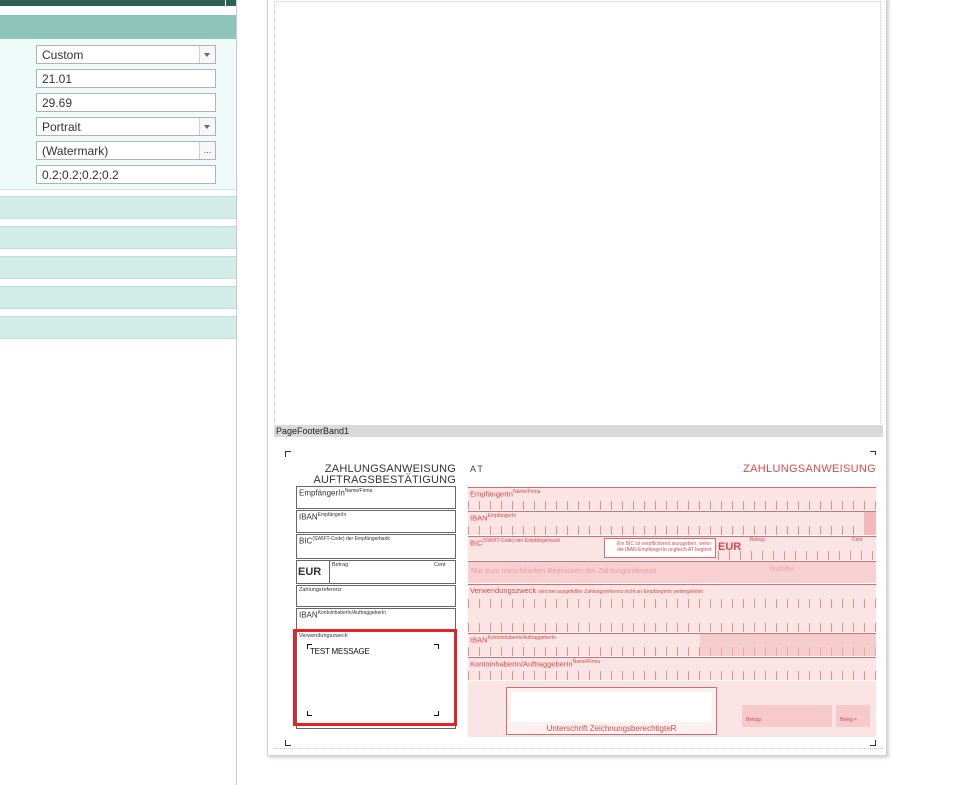 Image resolution: width=955 pixels, height=785 pixels. Describe the element at coordinates (787, 716) in the screenshot. I see `form-bottom-amount-field: Betrag` at that location.